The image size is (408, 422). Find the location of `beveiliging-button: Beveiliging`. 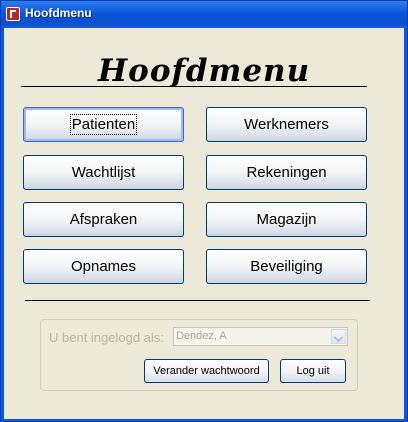

beveiliging-button: Beveiliging is located at coordinates (286, 266).